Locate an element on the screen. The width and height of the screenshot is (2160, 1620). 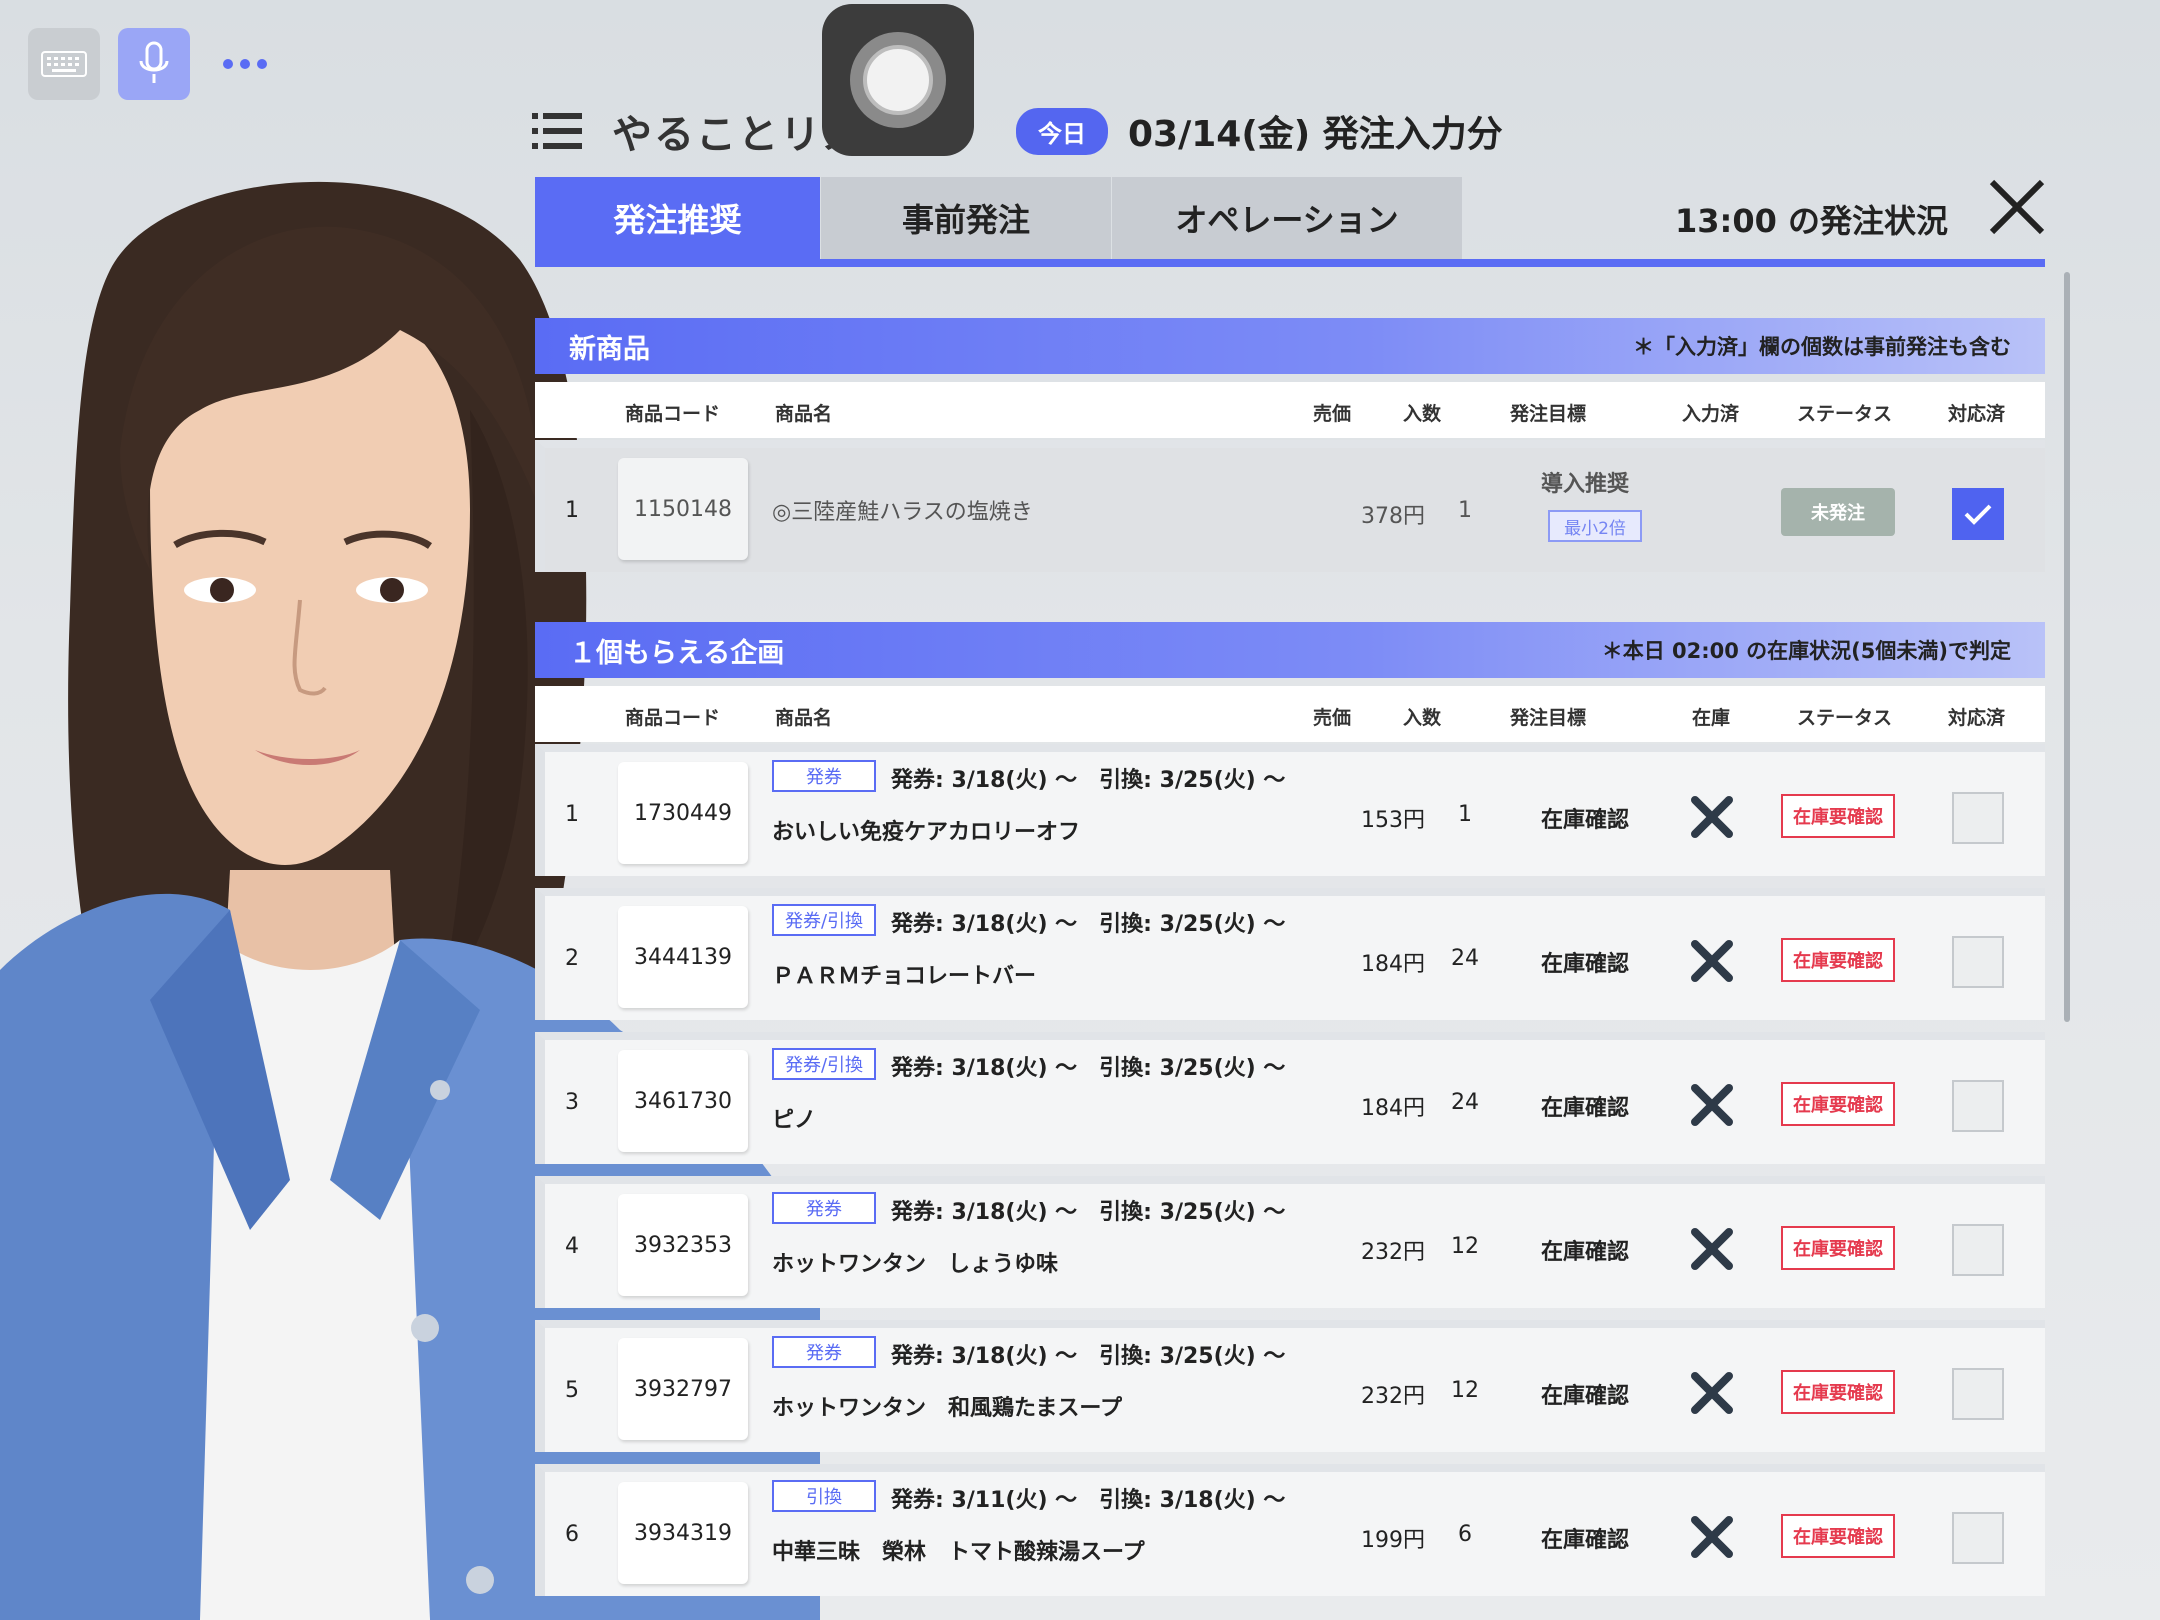
microphone-button is located at coordinates (154, 64).